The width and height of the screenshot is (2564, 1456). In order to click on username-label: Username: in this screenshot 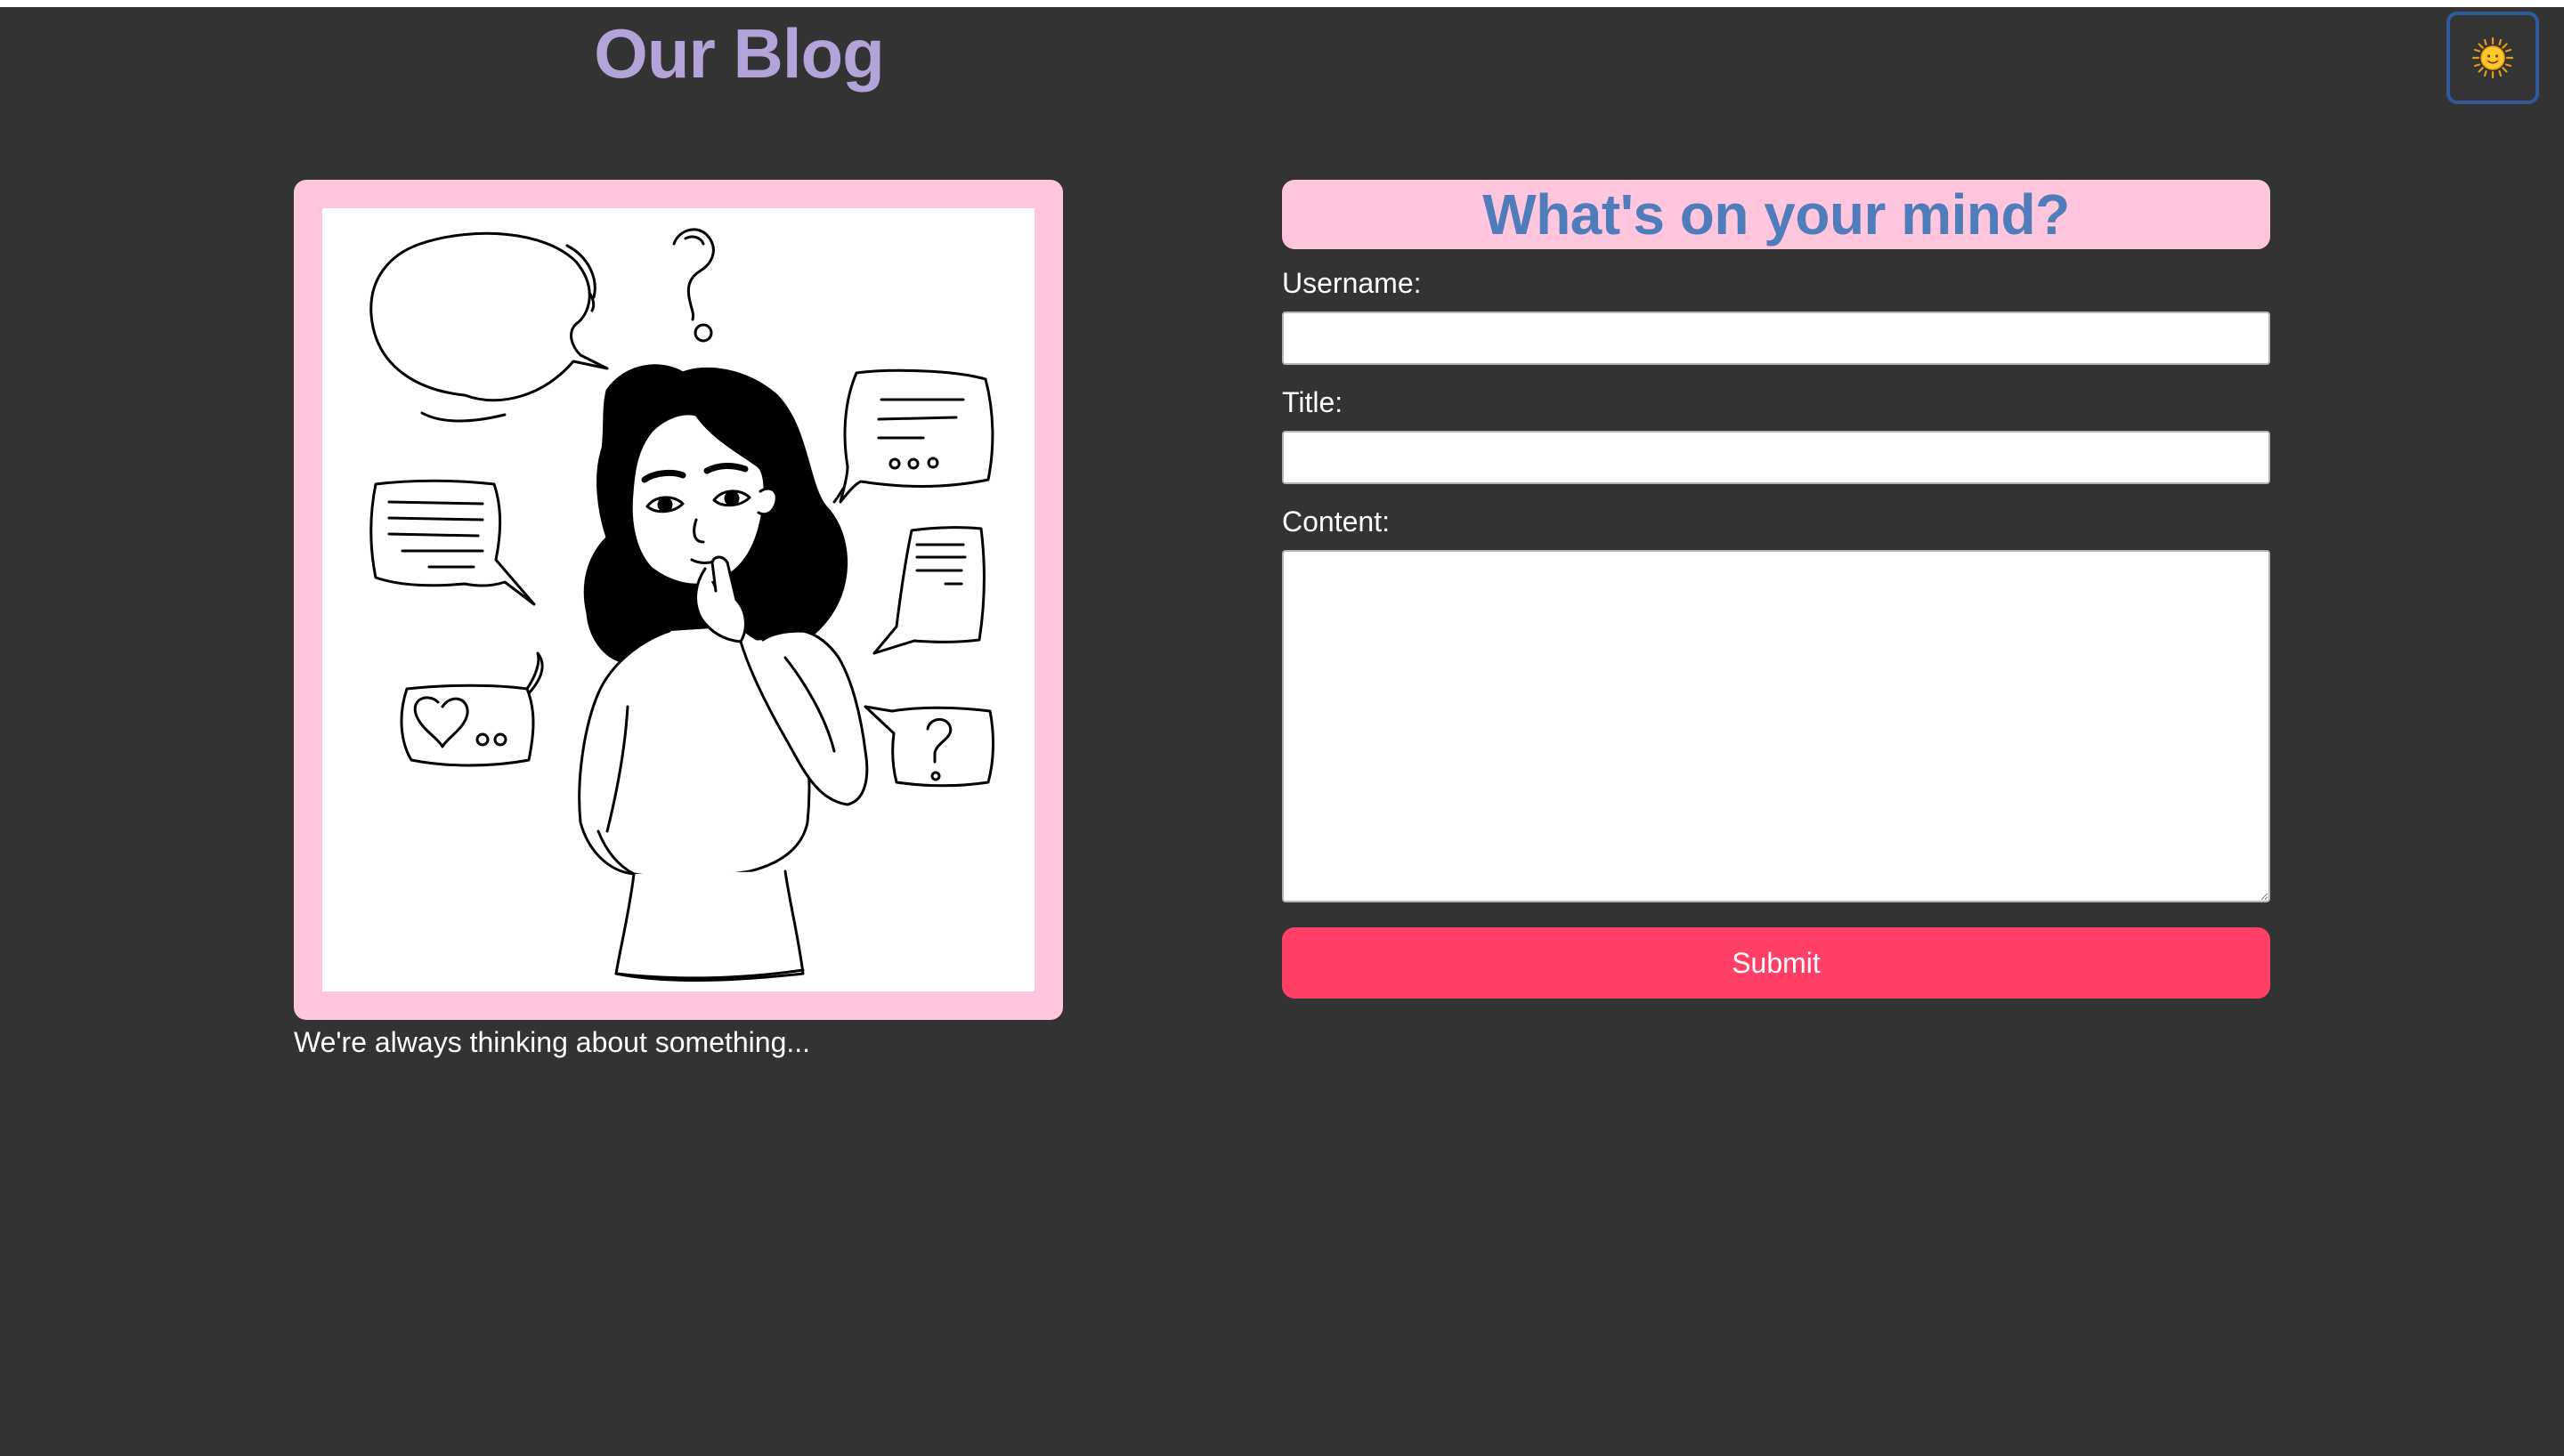, I will do `click(1352, 283)`.